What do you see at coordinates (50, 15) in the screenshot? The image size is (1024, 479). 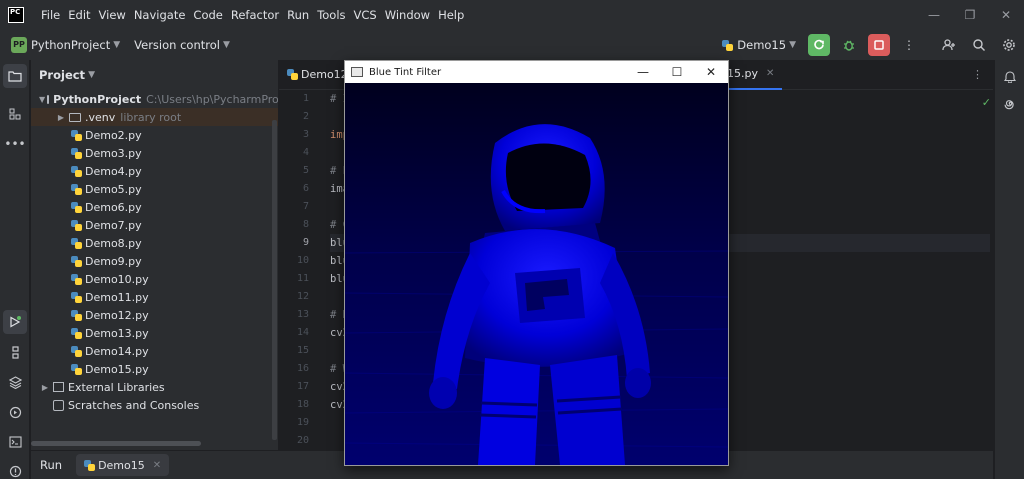 I see `menu-file: File` at bounding box center [50, 15].